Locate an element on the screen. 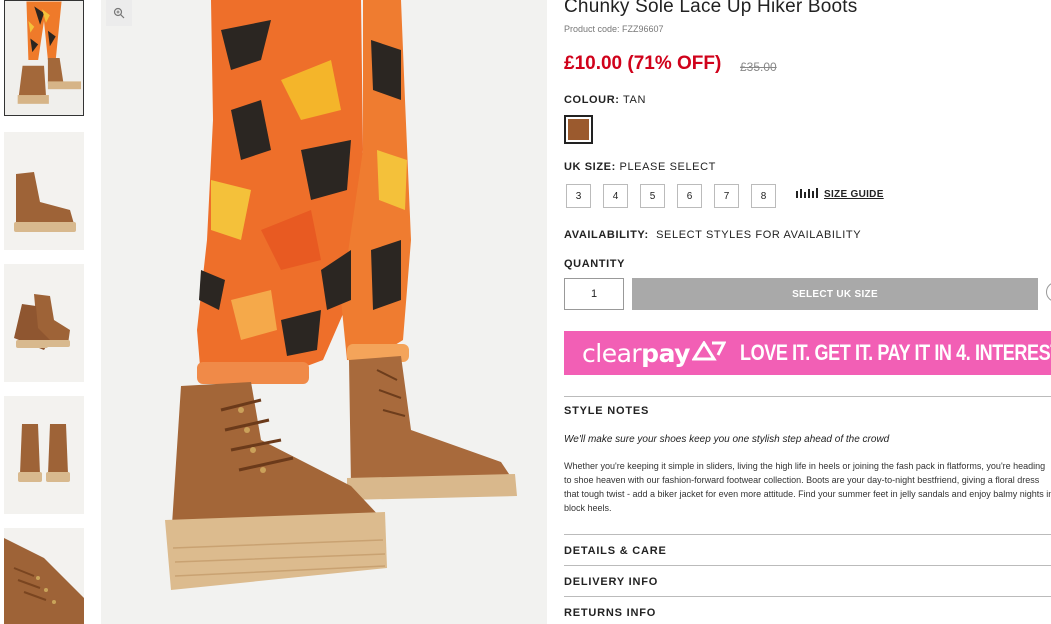 The height and width of the screenshot is (624, 1051). size-value: PLEASE SELECT is located at coordinates (667, 167).